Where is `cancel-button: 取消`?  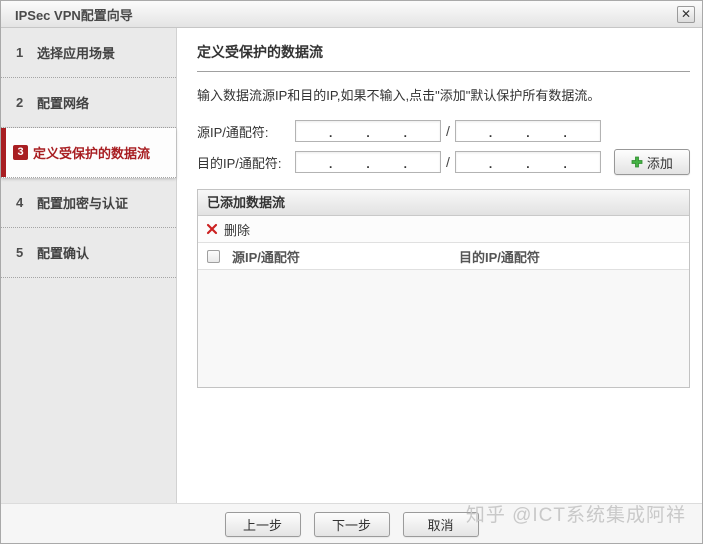
cancel-button: 取消 is located at coordinates (440, 524).